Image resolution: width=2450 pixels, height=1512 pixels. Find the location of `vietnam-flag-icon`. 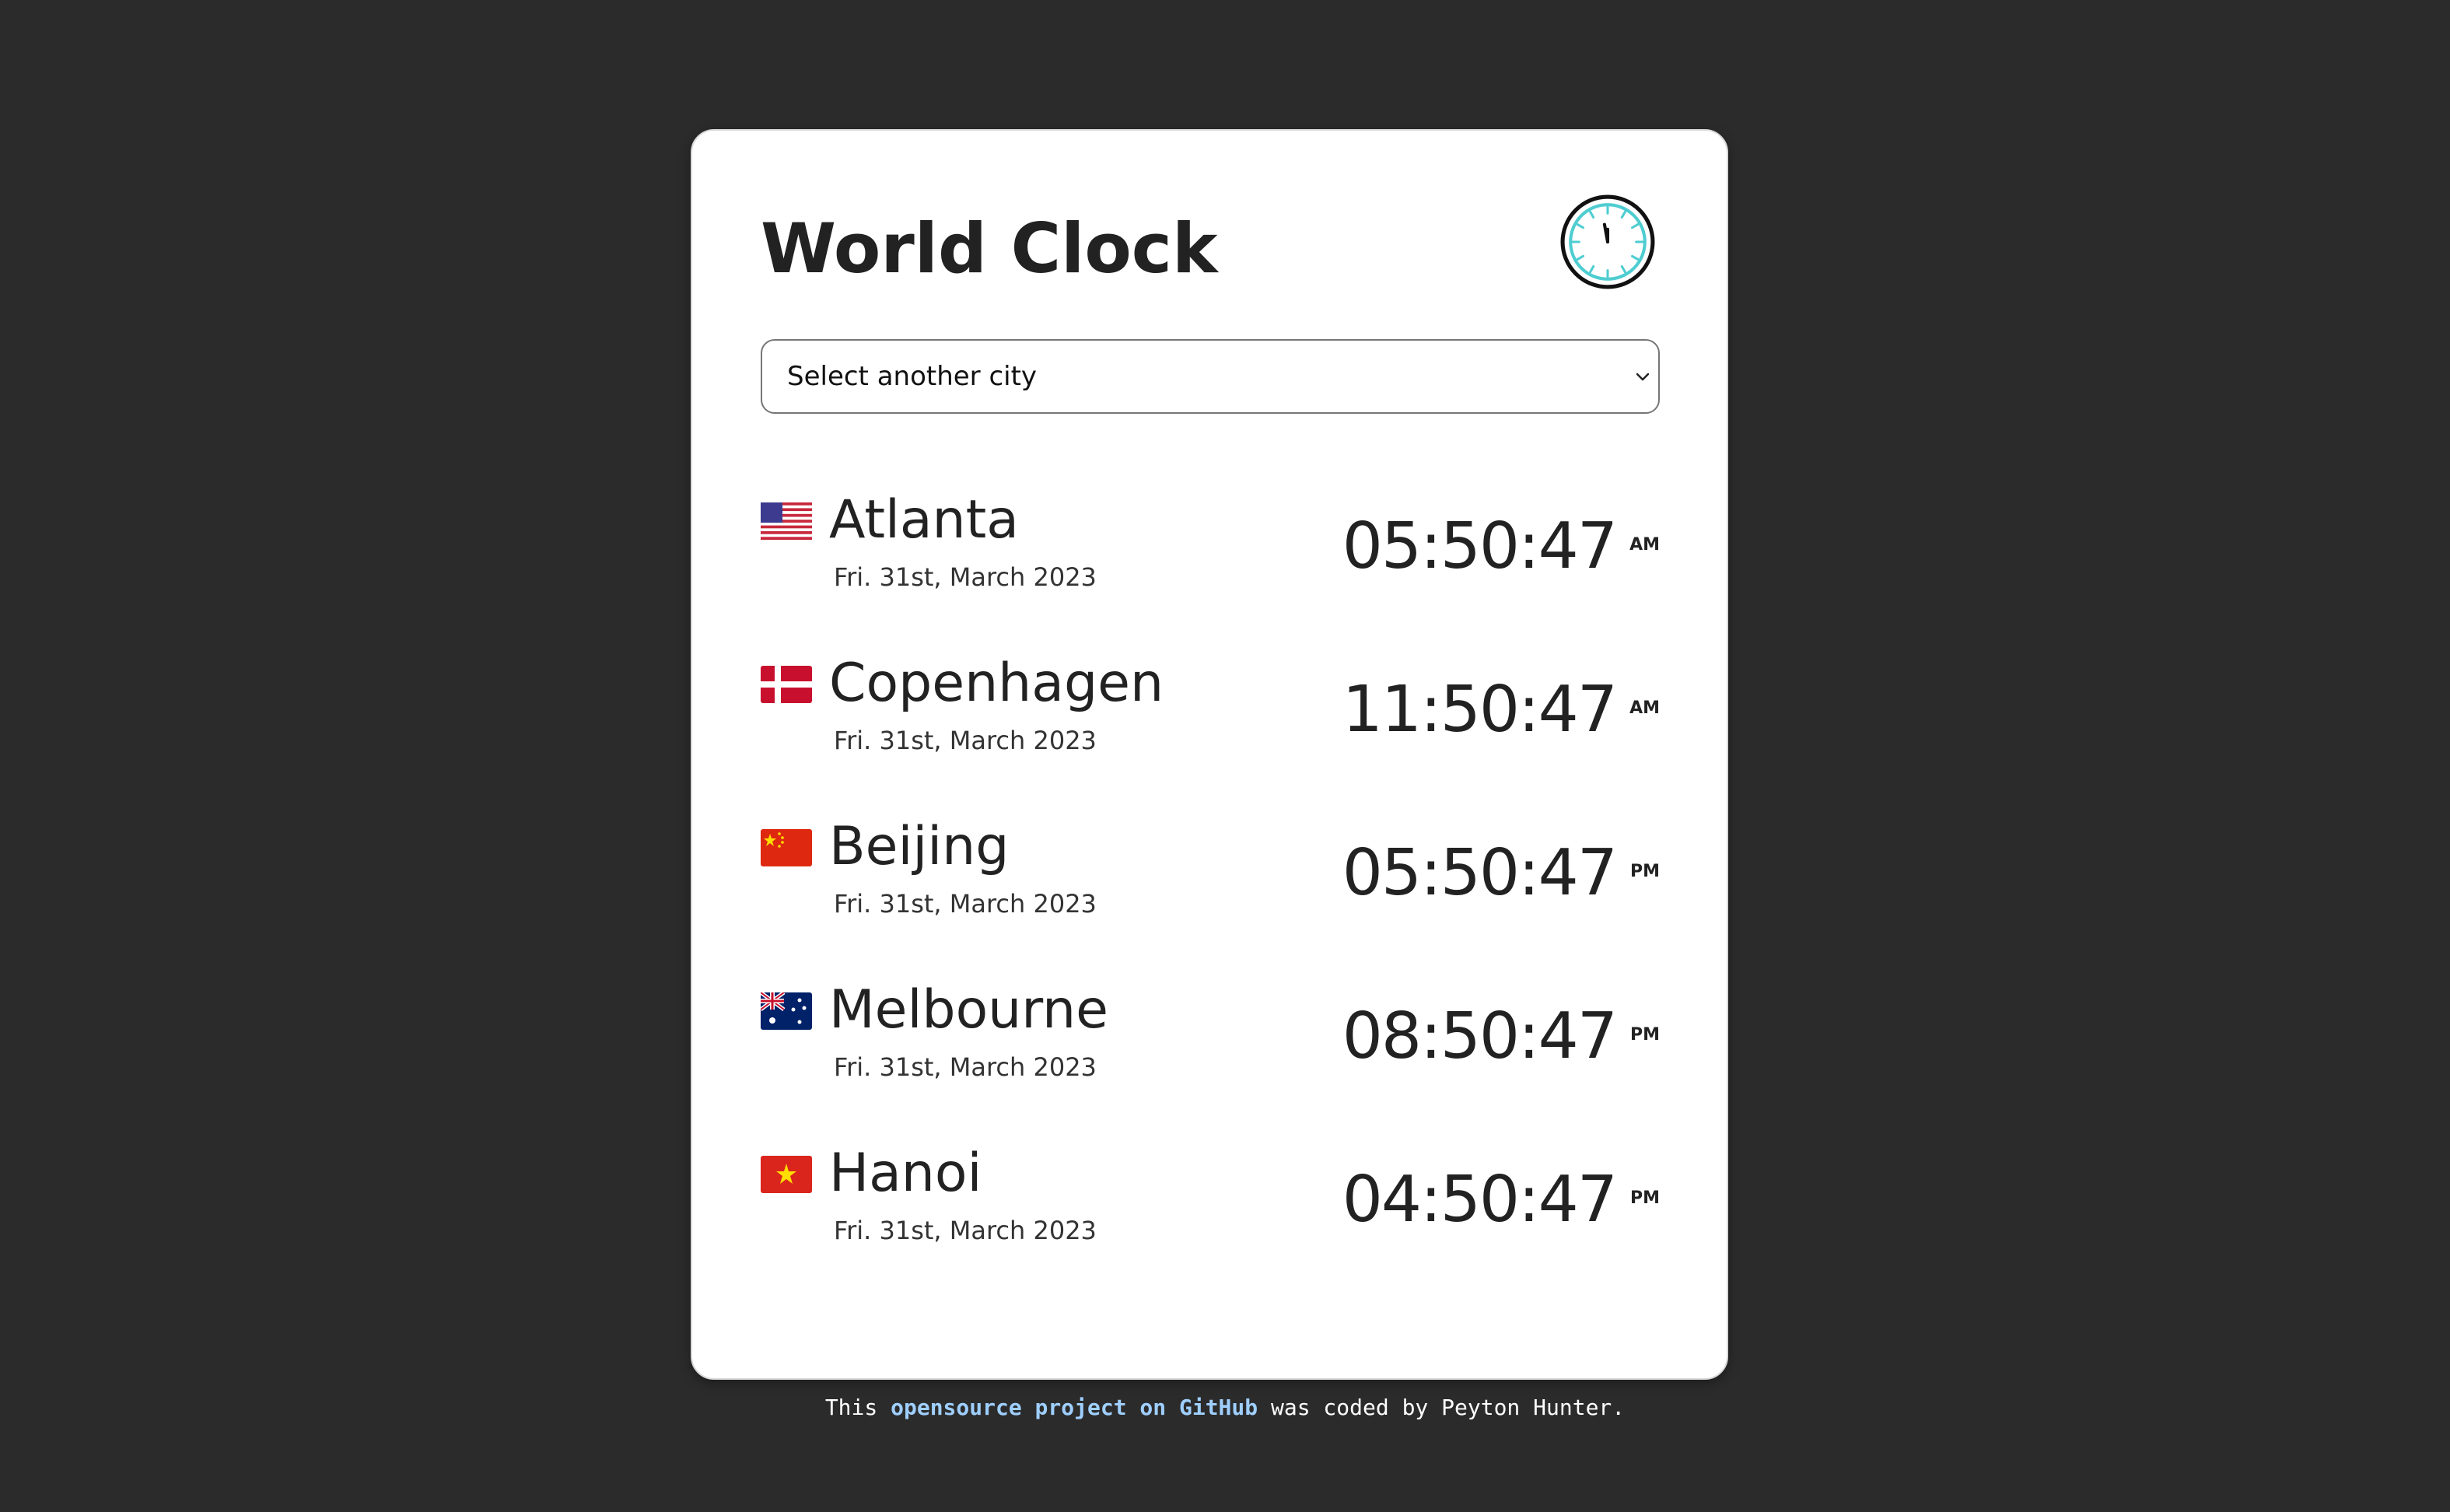

vietnam-flag-icon is located at coordinates (787, 1174).